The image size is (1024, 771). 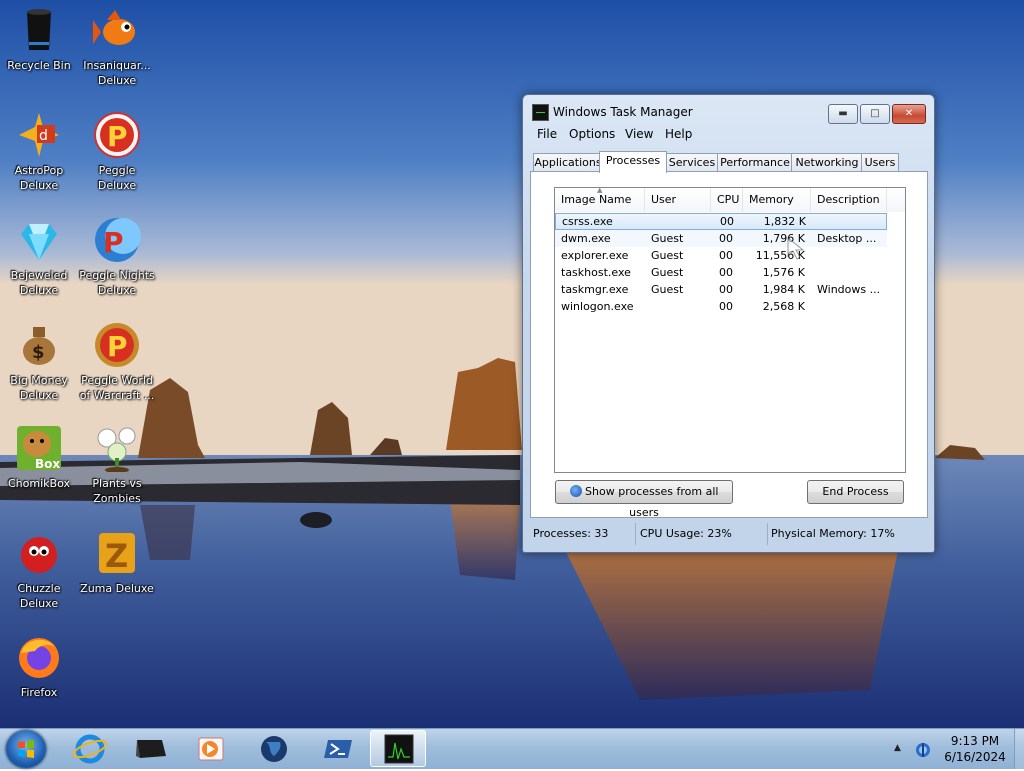 I want to click on desktop-icon-label: Peggle Nights Deluxe, so click(x=117, y=283).